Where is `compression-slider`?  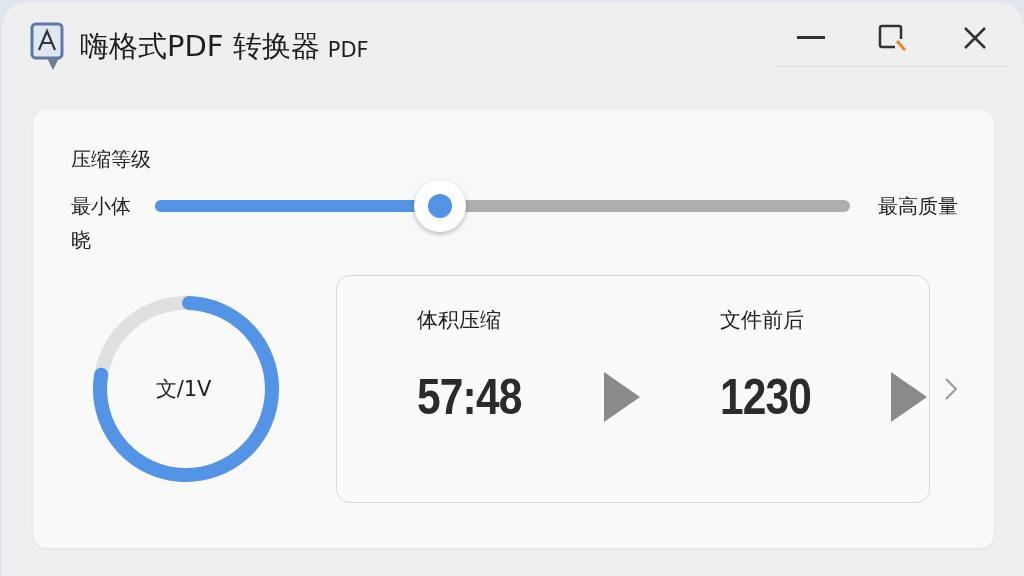 compression-slider is located at coordinates (502, 206).